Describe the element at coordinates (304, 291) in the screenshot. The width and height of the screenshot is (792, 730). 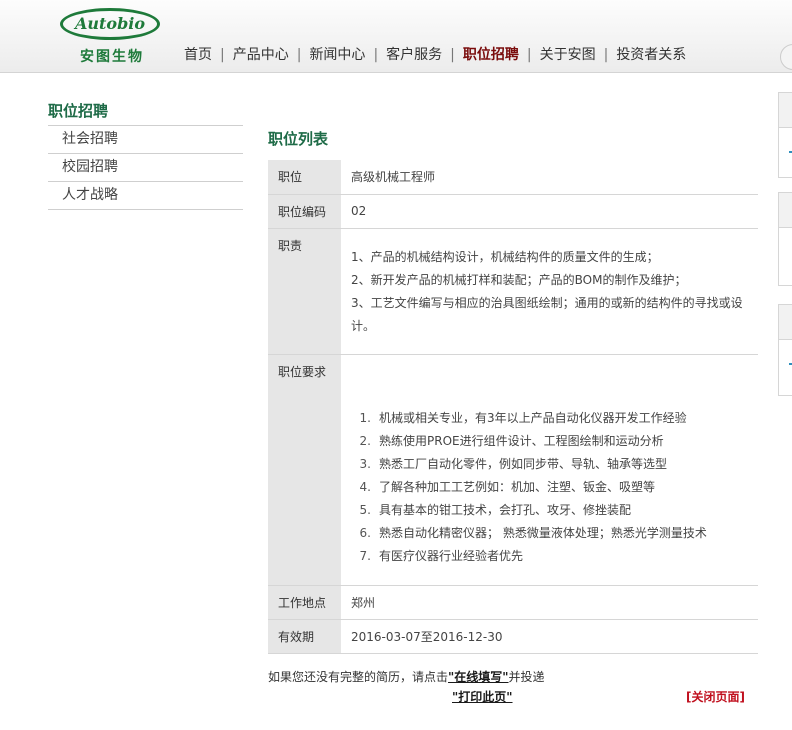
I see `row-label: 职责` at that location.